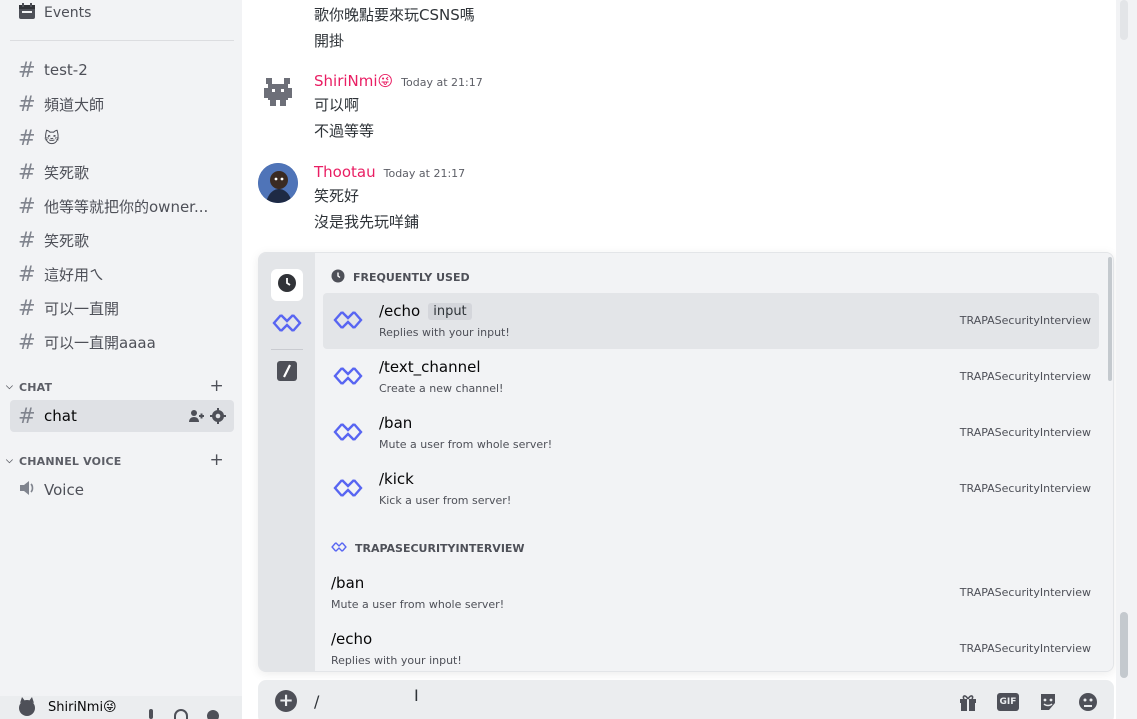 The image size is (1137, 719). I want to click on command-description: Kick a user from server!, so click(445, 500).